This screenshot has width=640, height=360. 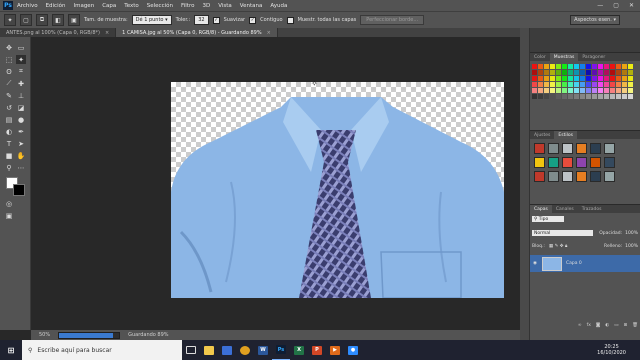 I want to click on maximize-button: ▢, so click(x=616, y=5).